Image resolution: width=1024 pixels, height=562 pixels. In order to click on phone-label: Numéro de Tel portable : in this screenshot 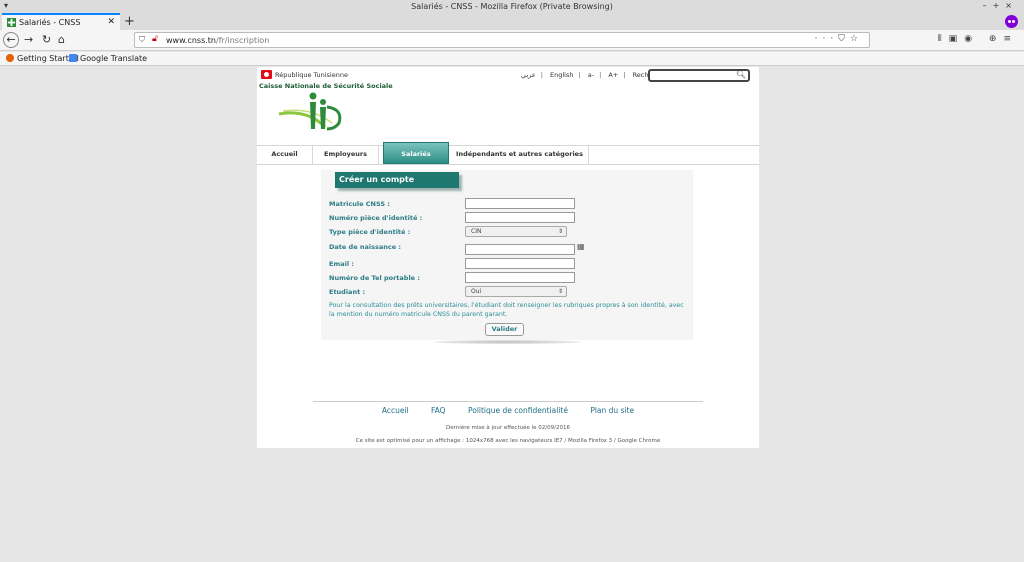, I will do `click(374, 278)`.